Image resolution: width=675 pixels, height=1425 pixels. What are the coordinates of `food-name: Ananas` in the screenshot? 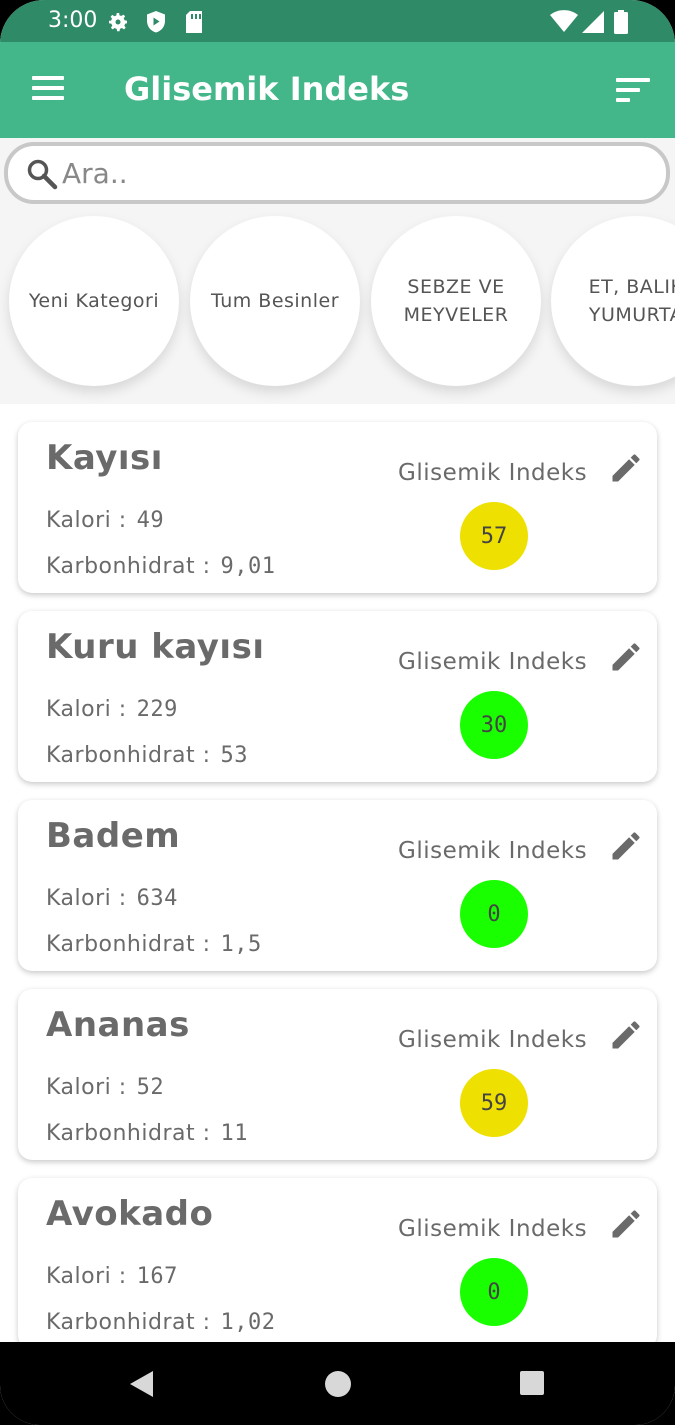 It's located at (118, 1025).